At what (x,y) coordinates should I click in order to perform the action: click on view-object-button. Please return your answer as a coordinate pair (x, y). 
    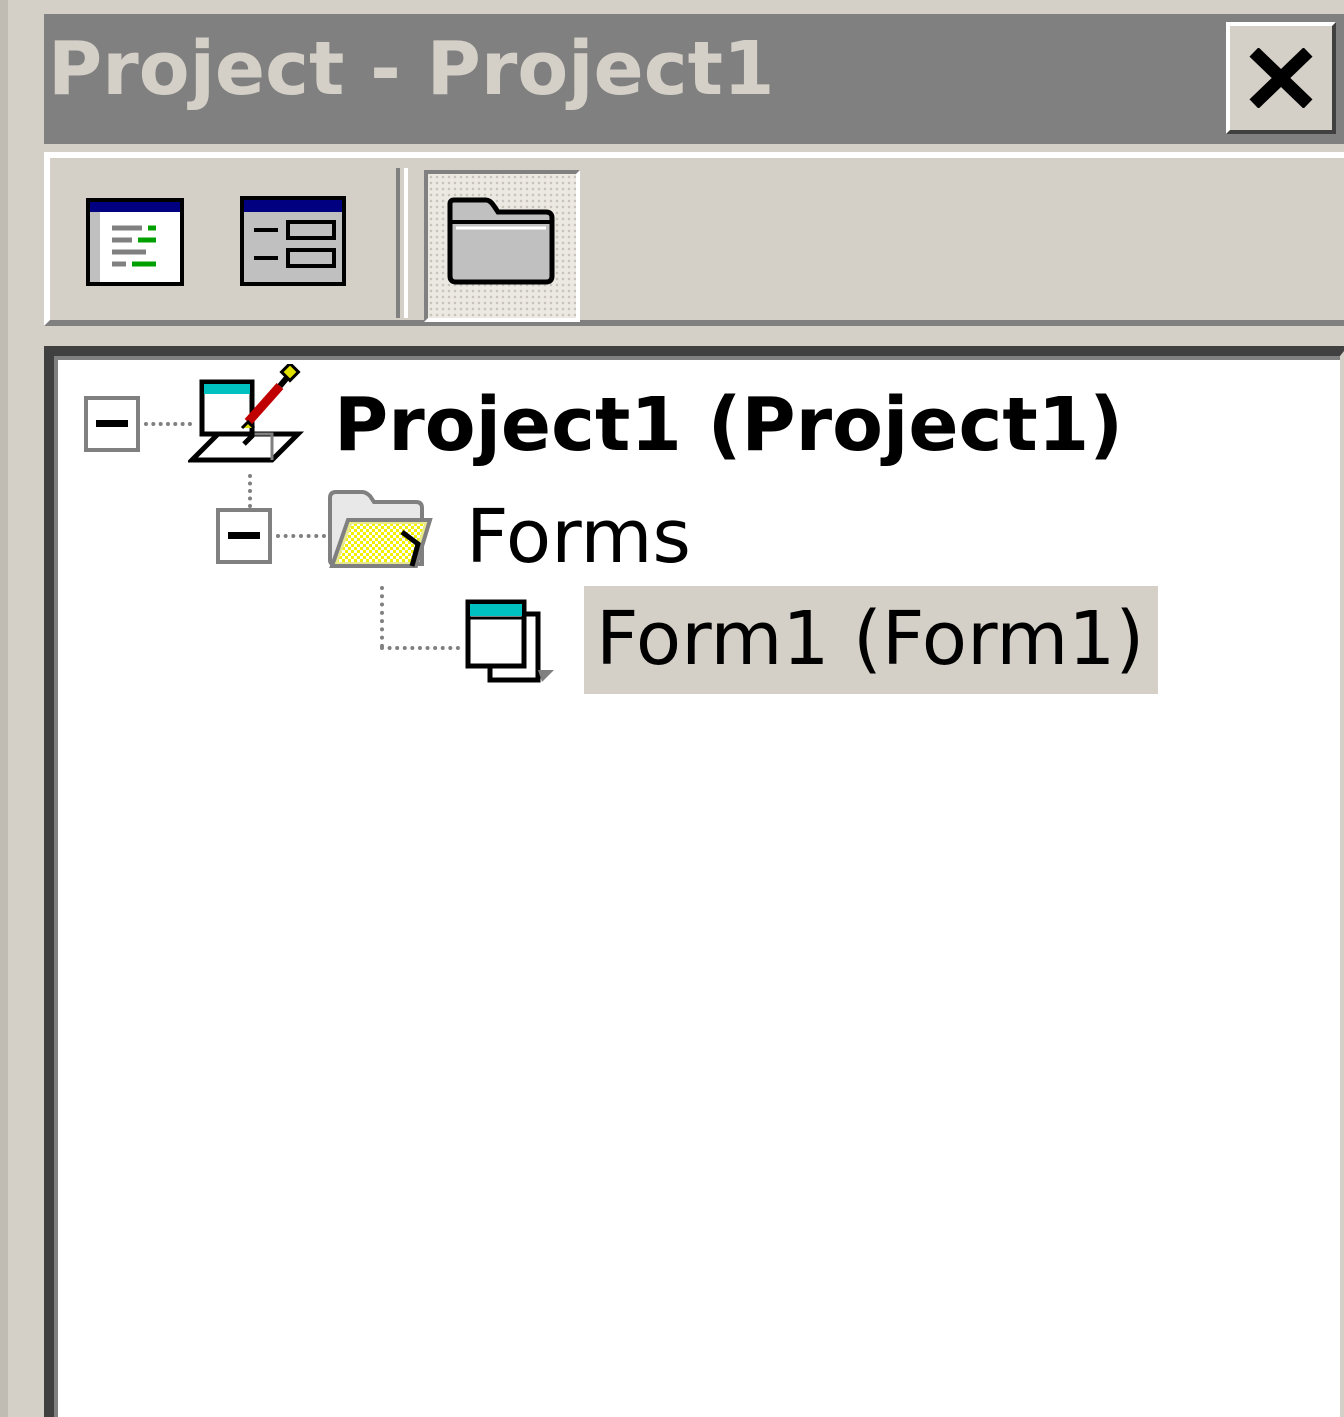
    Looking at the image, I should click on (296, 236).